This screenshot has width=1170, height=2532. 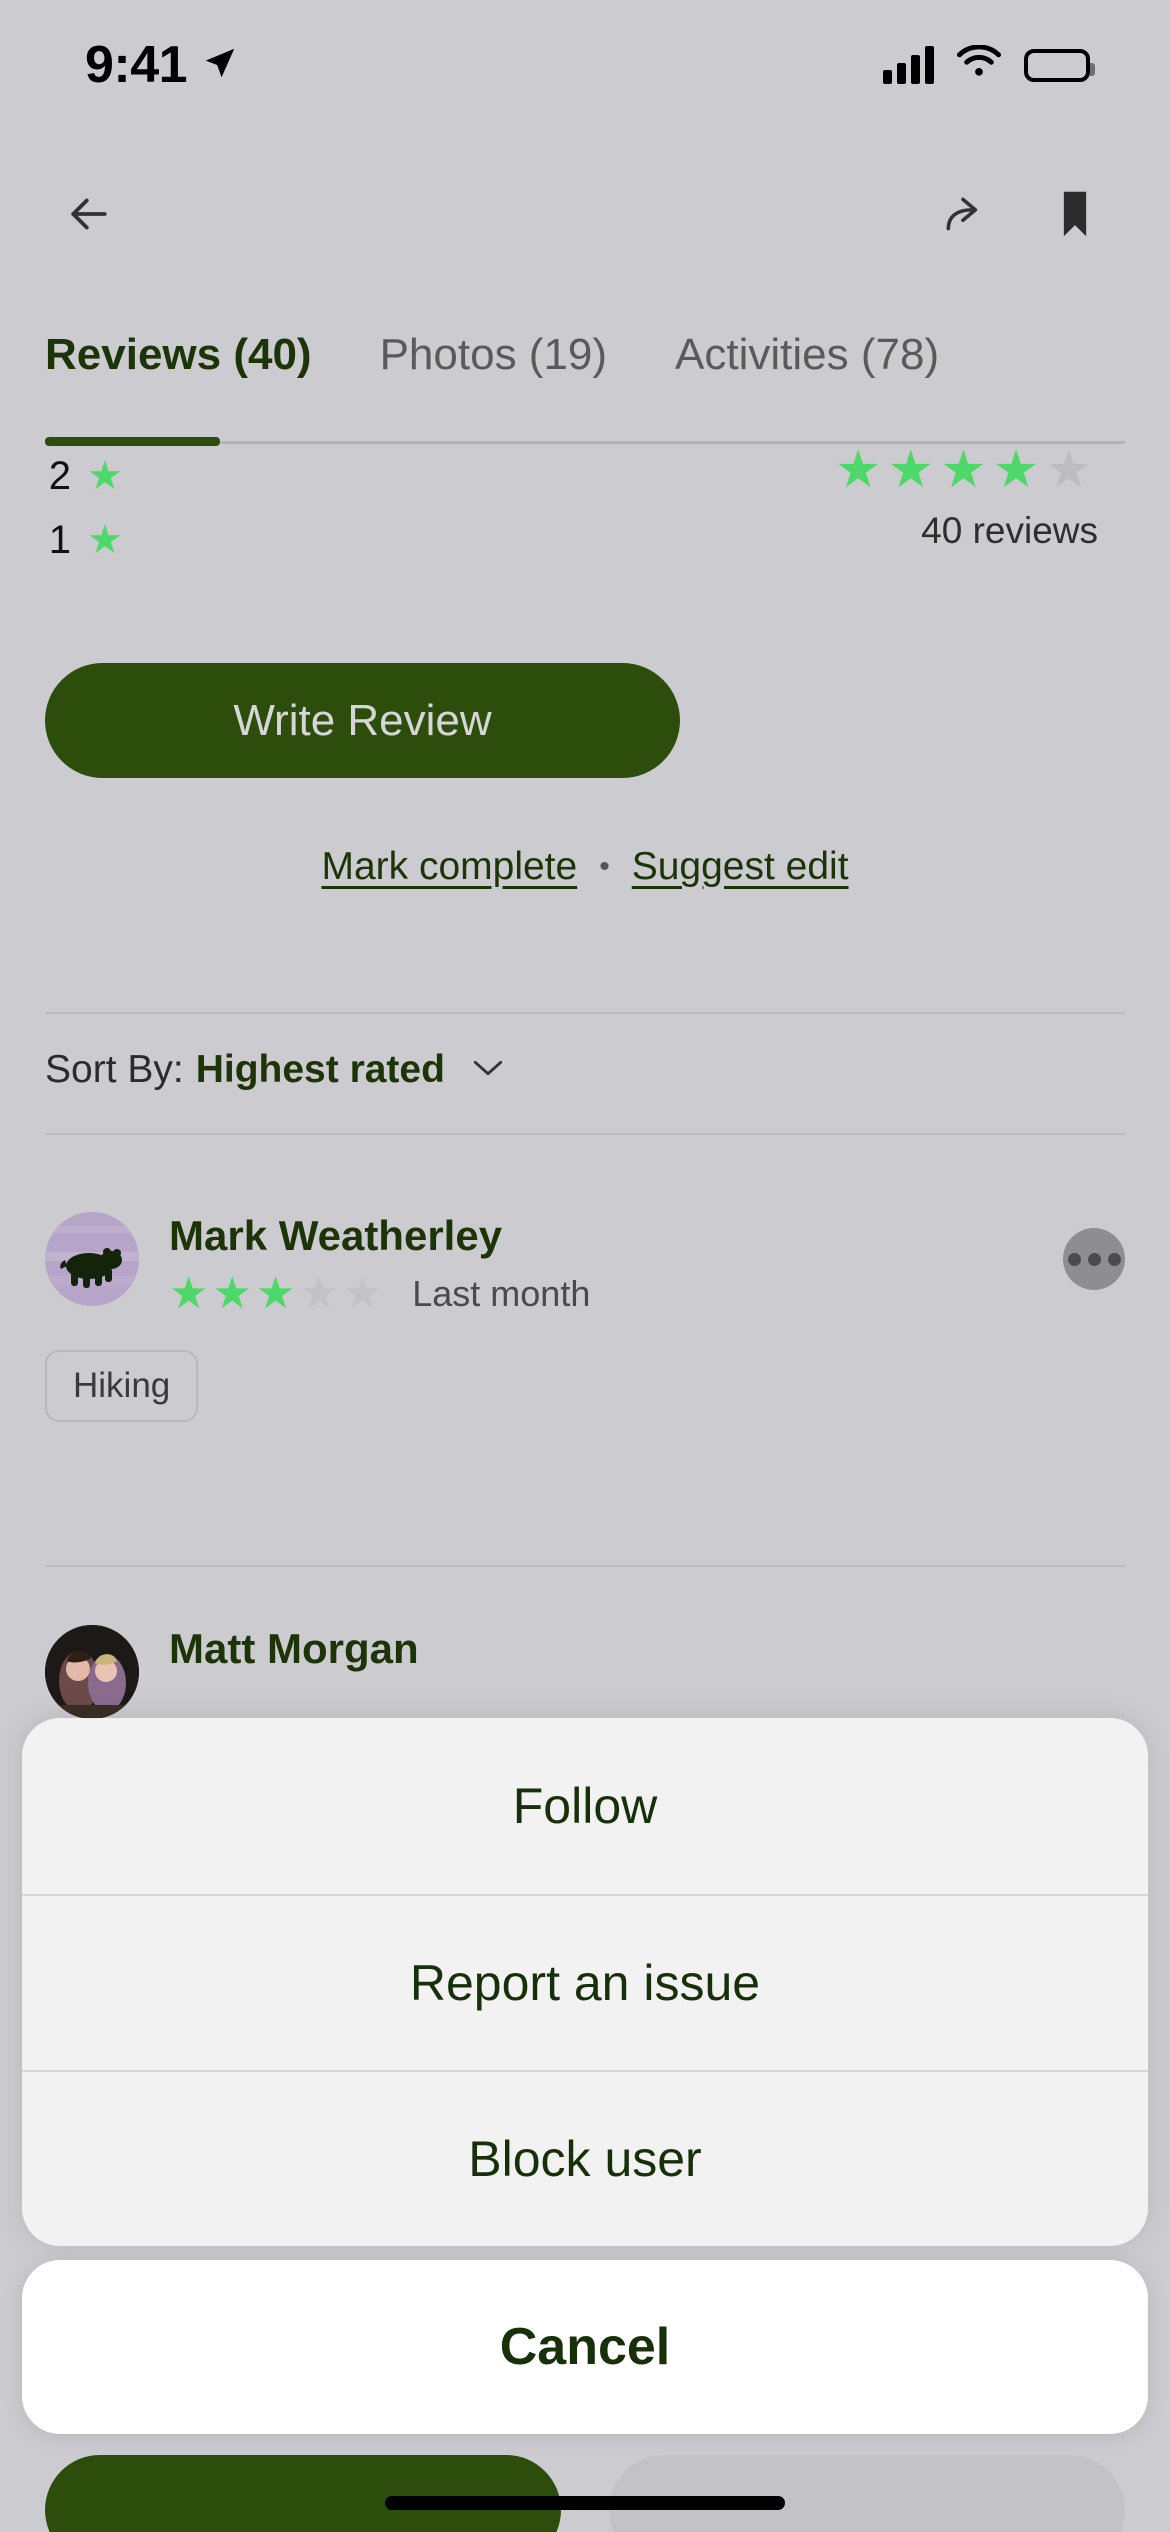 What do you see at coordinates (585, 539) in the screenshot?
I see `rating-summary-panel: 2 ★ 1 ★ ★★★★★ 40 reviews` at bounding box center [585, 539].